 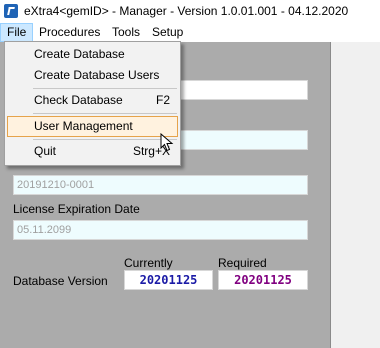 I want to click on menu-item-shortcut: F2, so click(x=162, y=100).